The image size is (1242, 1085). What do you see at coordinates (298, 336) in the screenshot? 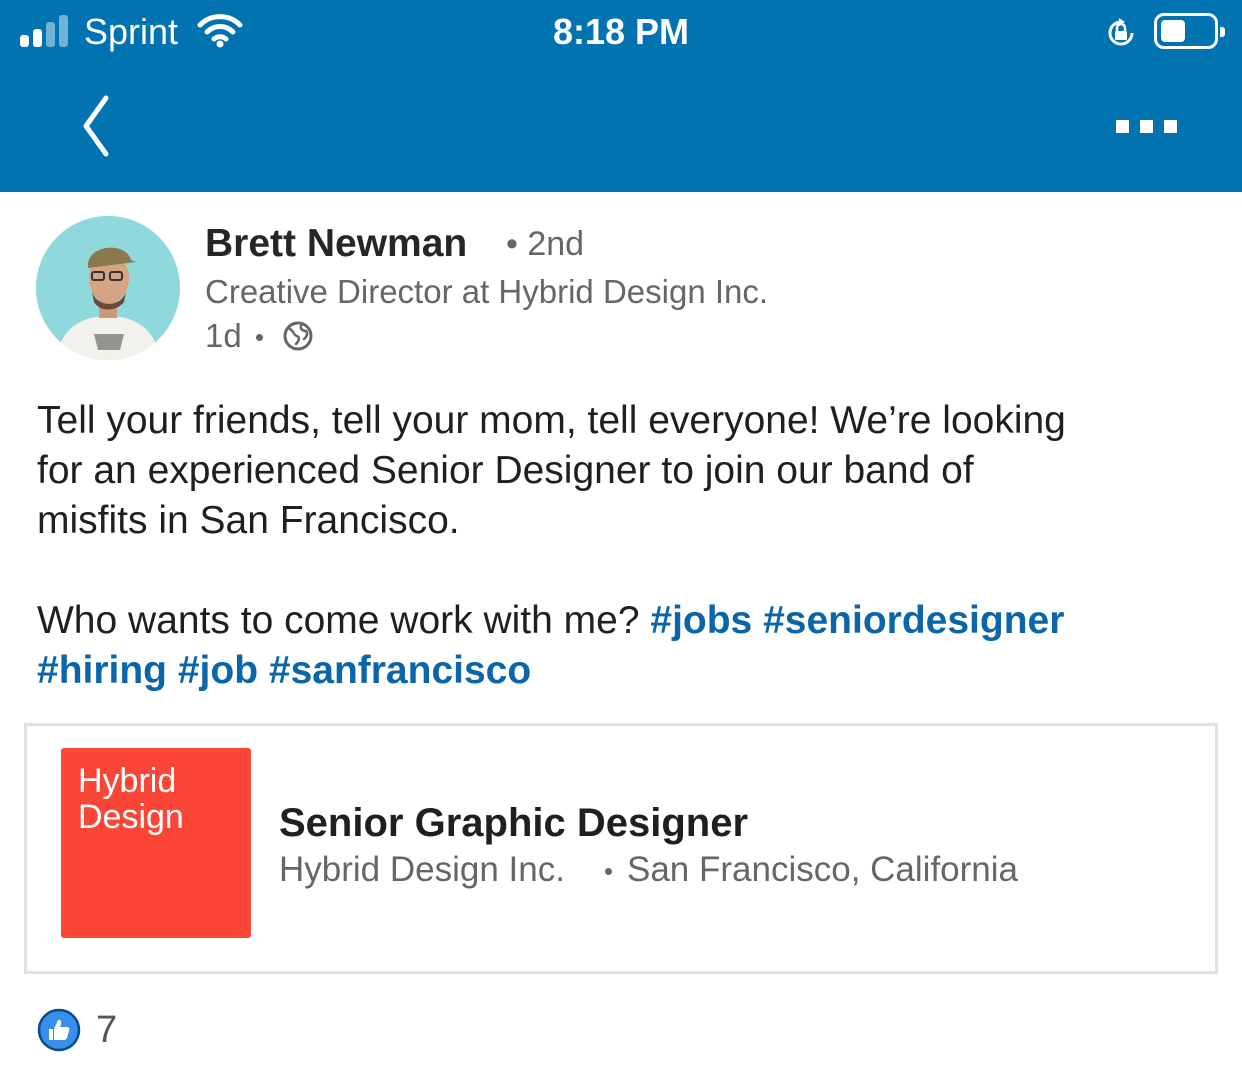
I see `globe-icon` at bounding box center [298, 336].